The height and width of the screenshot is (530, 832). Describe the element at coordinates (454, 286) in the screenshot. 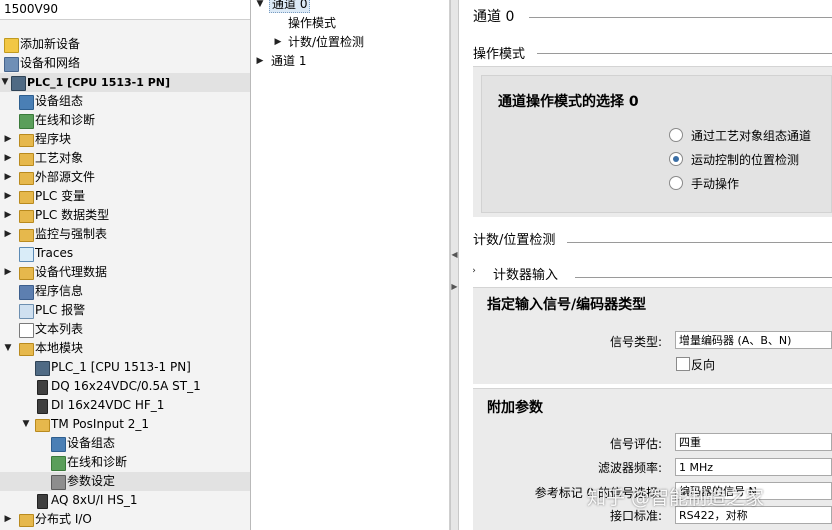

I see `expand-right-icon: ▶` at that location.